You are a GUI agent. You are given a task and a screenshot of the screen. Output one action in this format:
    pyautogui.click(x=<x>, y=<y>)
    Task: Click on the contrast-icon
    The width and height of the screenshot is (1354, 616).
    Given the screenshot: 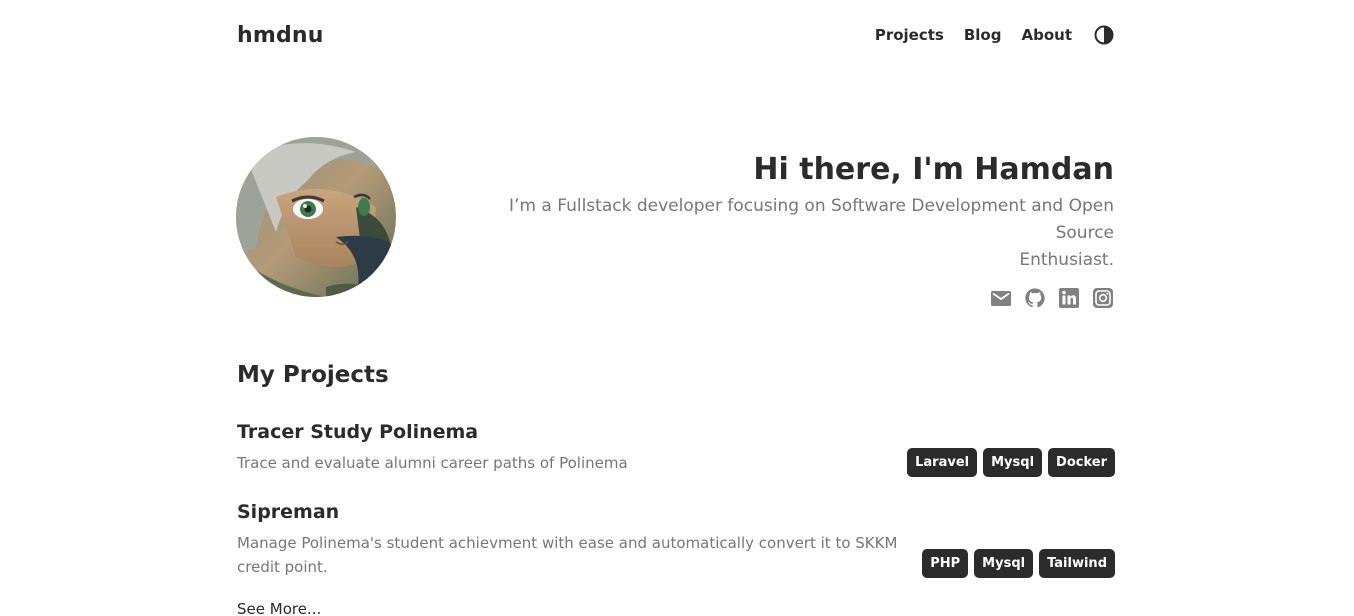 What is the action you would take?
    pyautogui.click(x=1104, y=35)
    